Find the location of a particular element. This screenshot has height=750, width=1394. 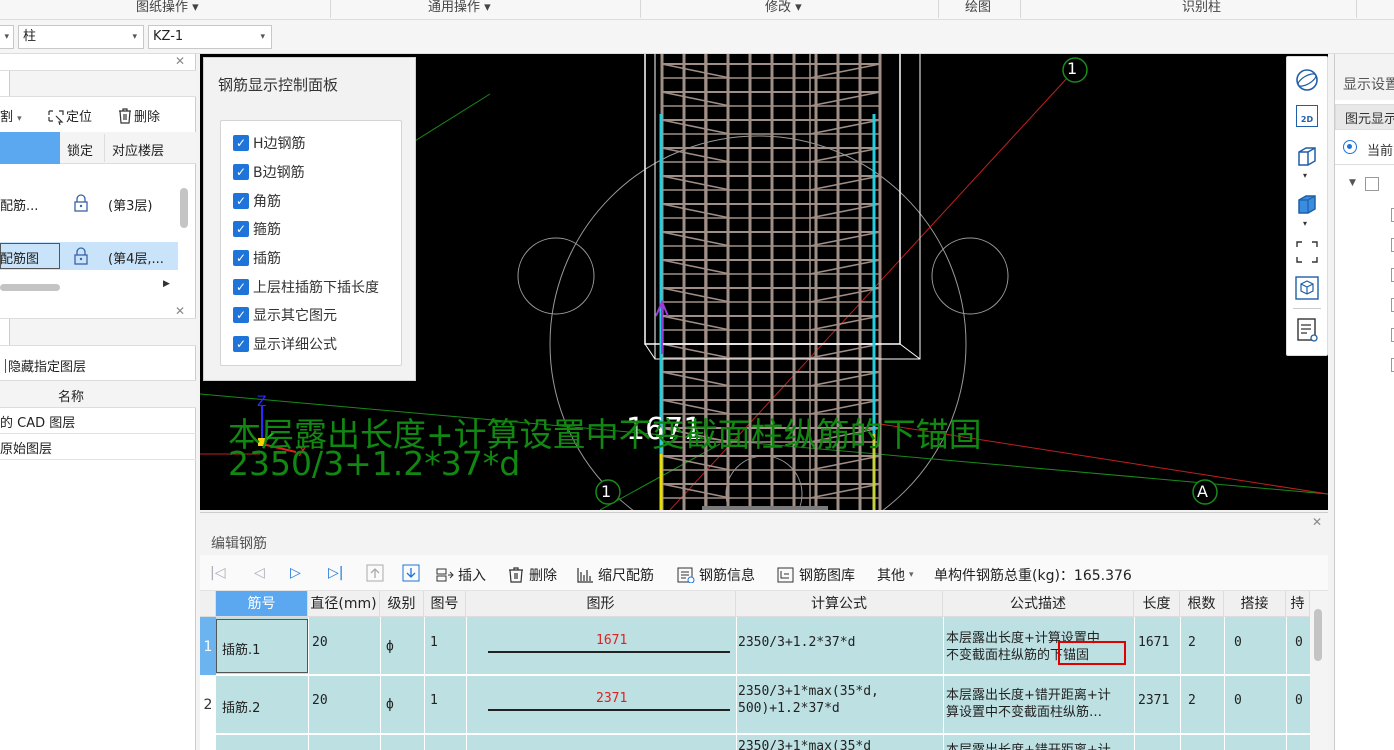

ribbon-group-modify: 修改 ▾ is located at coordinates (783, 7).